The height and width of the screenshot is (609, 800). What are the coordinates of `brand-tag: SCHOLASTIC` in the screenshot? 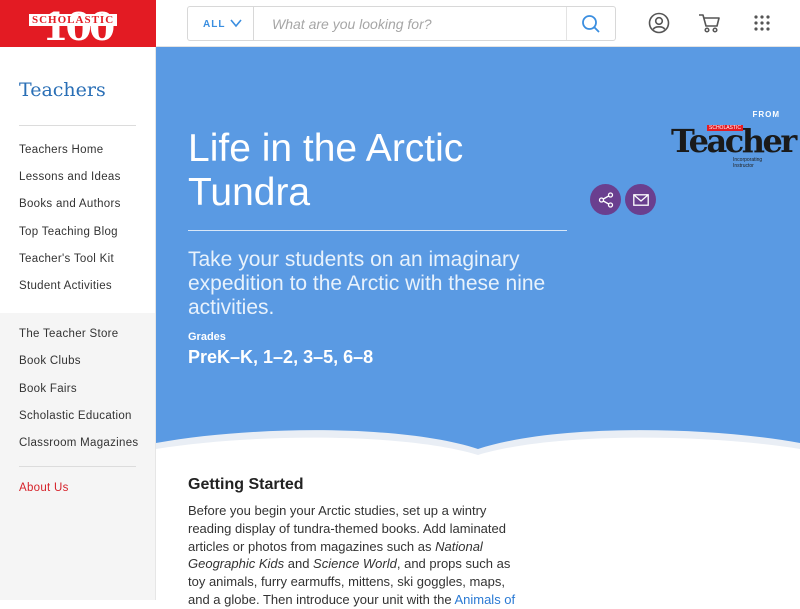 It's located at (725, 128).